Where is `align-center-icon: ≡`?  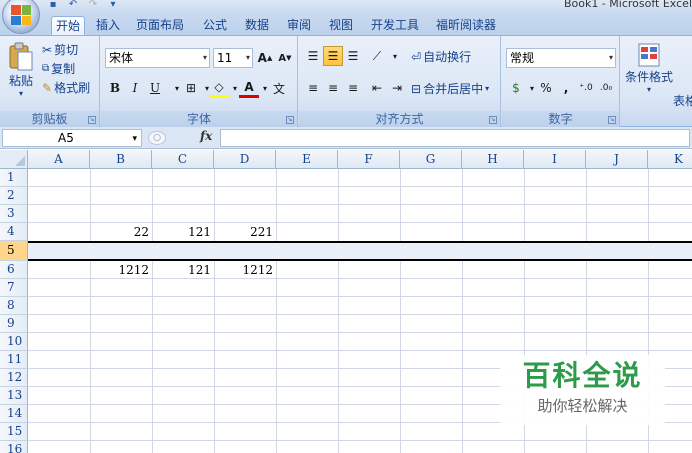 align-center-icon: ≡ is located at coordinates (333, 88).